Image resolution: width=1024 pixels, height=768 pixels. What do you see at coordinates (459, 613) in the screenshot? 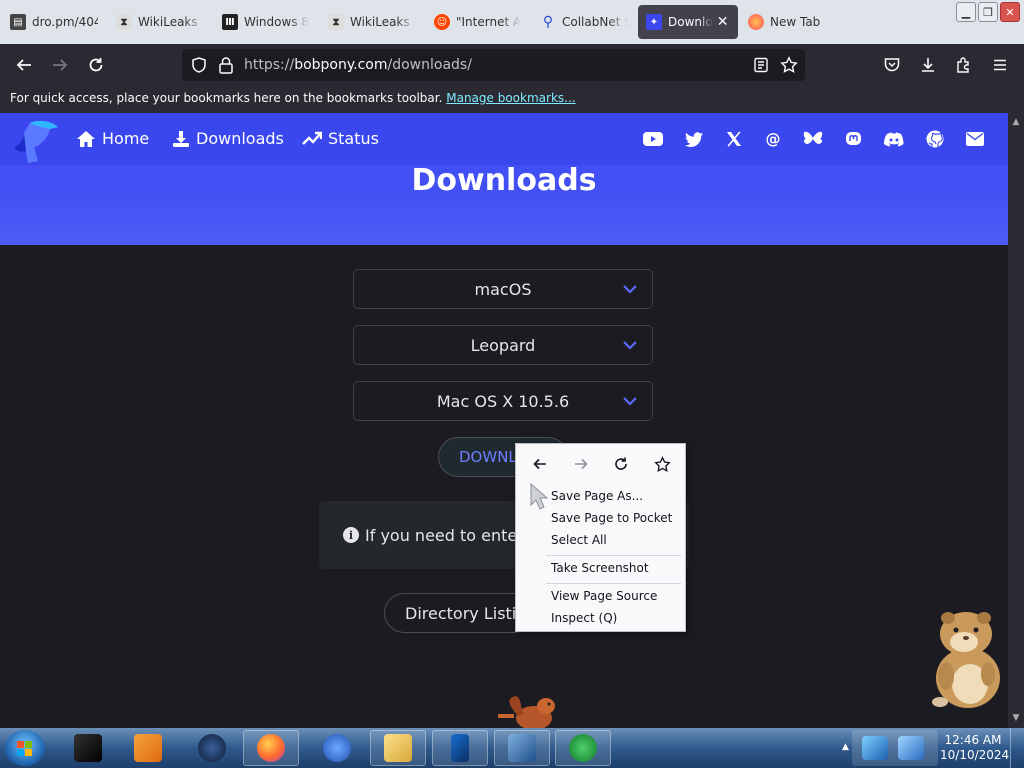
I see `directory-listing-button: Directory Listing` at bounding box center [459, 613].